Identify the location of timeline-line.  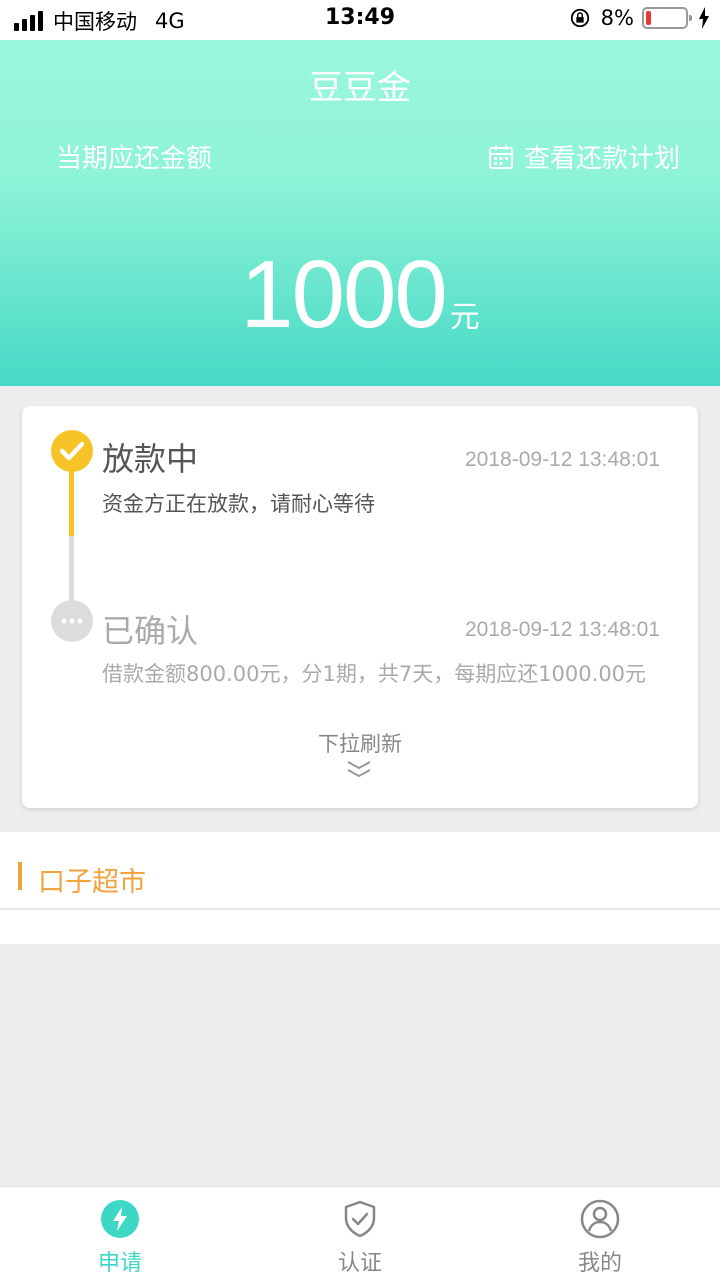
(71, 569).